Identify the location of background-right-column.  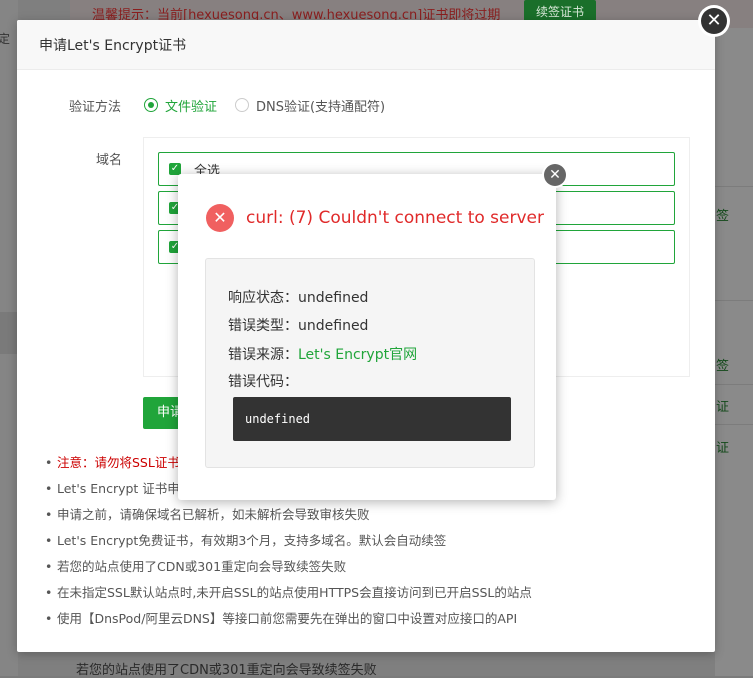
(734, 352).